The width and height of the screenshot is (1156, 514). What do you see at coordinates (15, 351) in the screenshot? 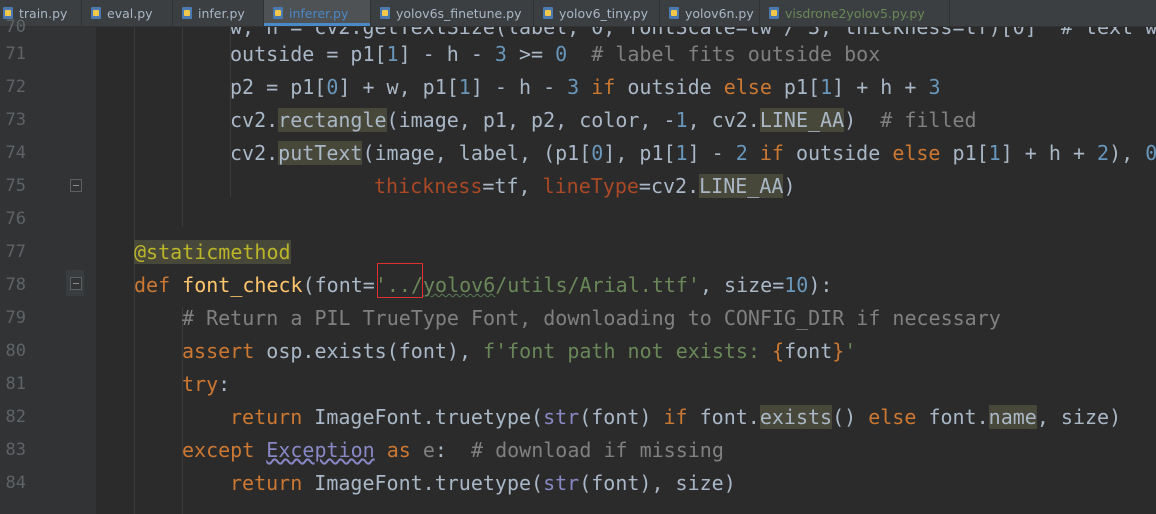
I see `line-number: 80` at bounding box center [15, 351].